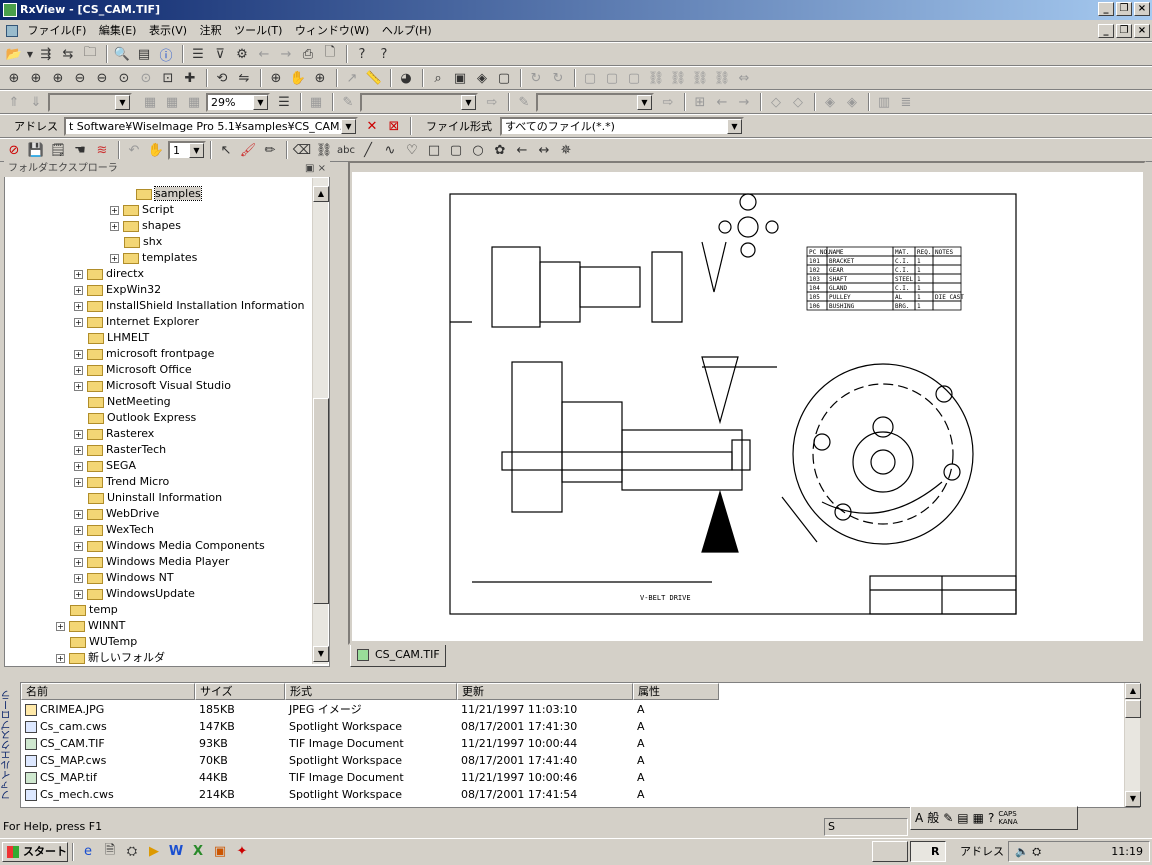  I want to click on text-icon: abc, so click(346, 150).